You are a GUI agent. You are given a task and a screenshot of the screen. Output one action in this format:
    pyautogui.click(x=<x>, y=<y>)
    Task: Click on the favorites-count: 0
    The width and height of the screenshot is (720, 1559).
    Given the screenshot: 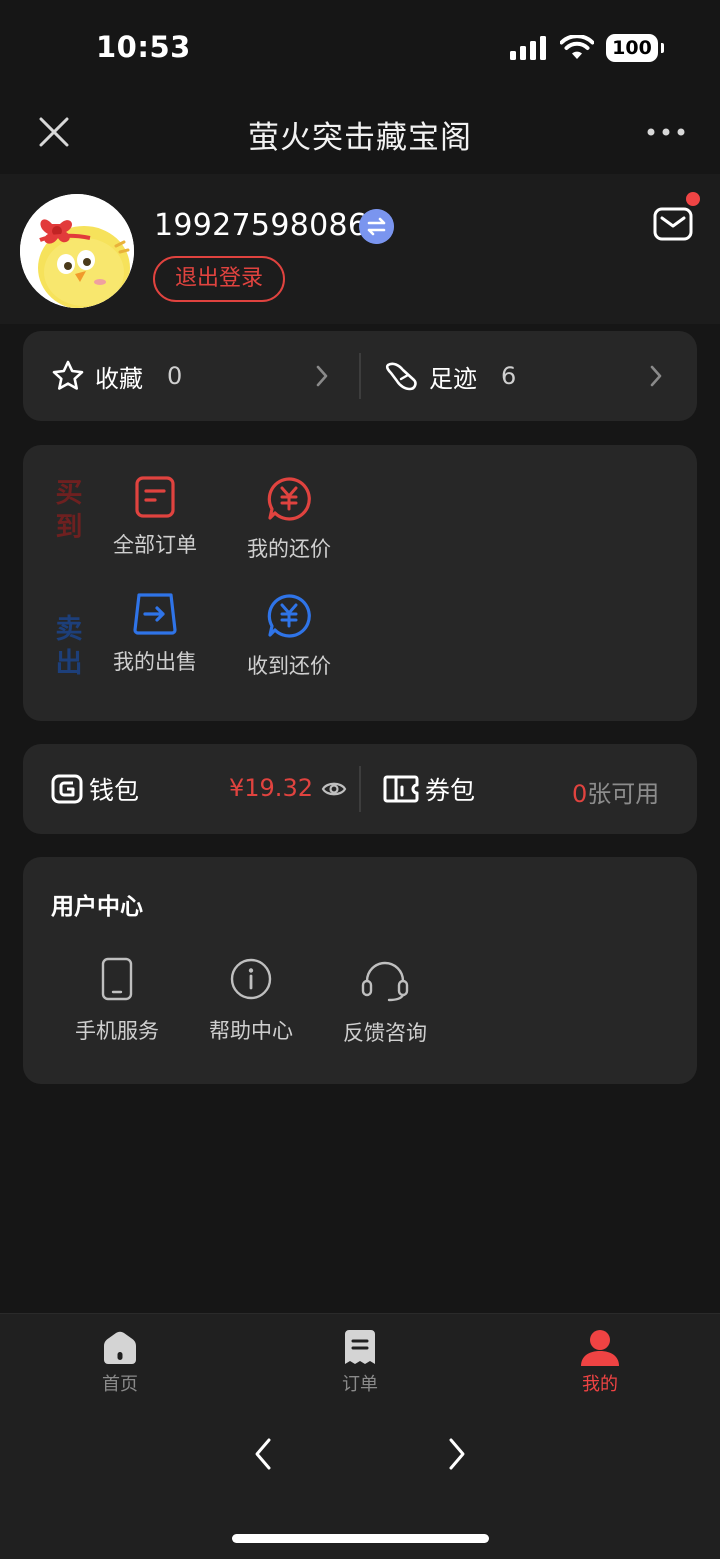 What is the action you would take?
    pyautogui.click(x=175, y=376)
    